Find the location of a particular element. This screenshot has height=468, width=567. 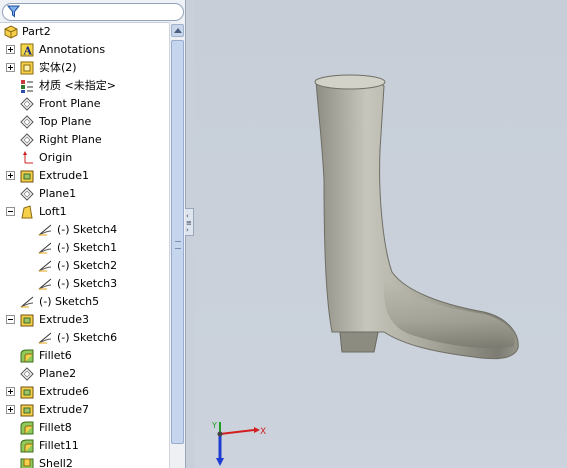

tree-item-label: Extrude6 is located at coordinates (64, 391).